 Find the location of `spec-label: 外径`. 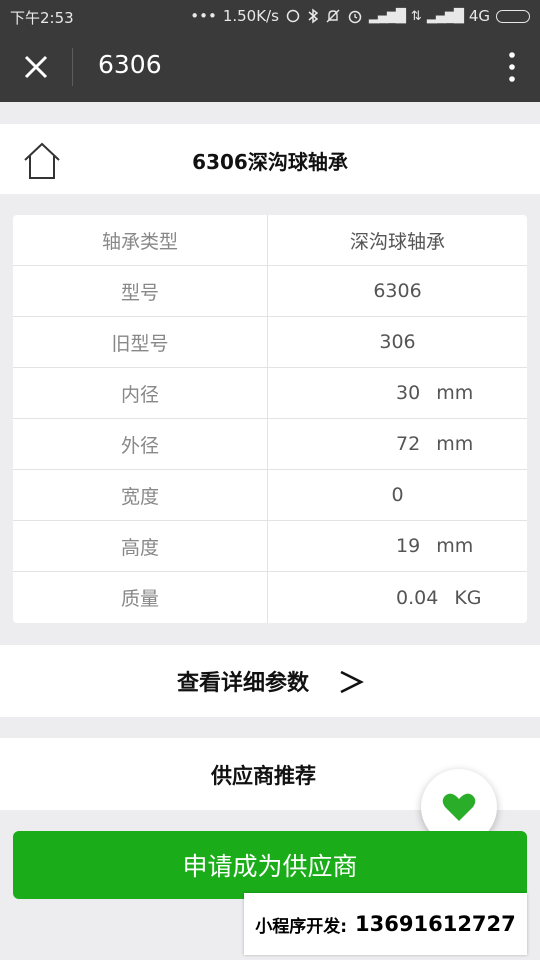

spec-label: 外径 is located at coordinates (140, 444).